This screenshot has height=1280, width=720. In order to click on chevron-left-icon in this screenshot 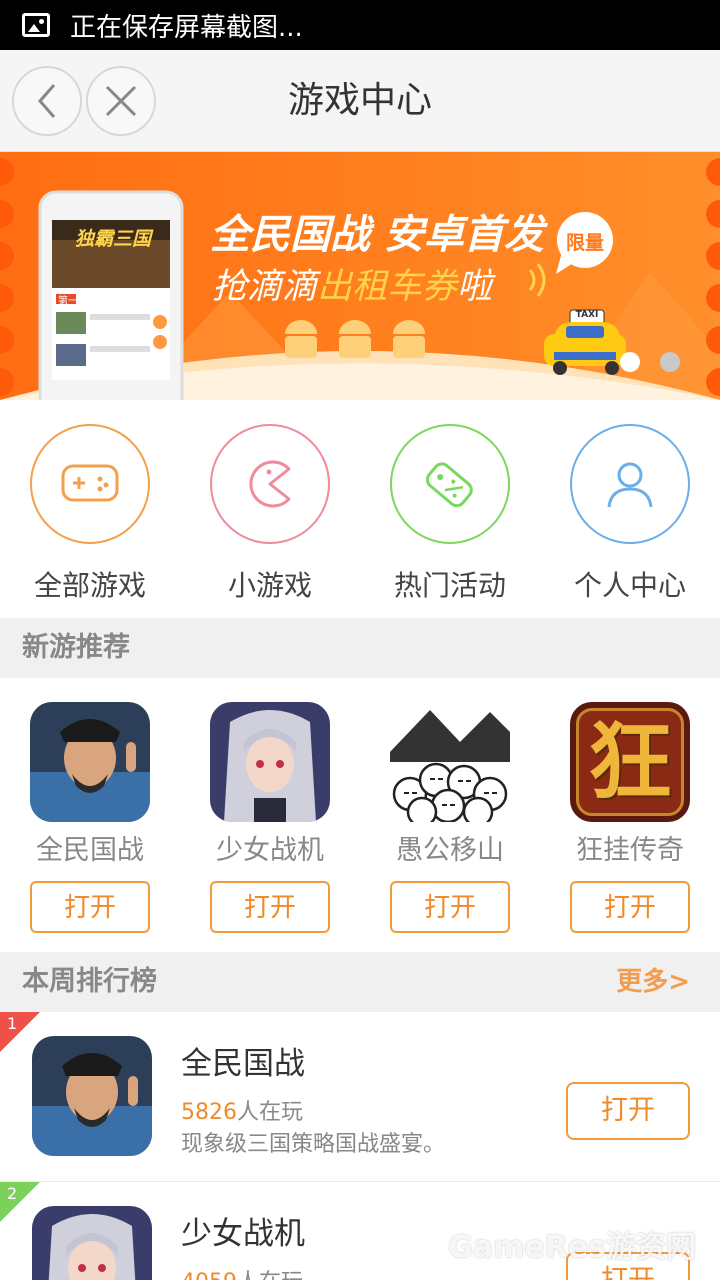, I will do `click(47, 101)`.